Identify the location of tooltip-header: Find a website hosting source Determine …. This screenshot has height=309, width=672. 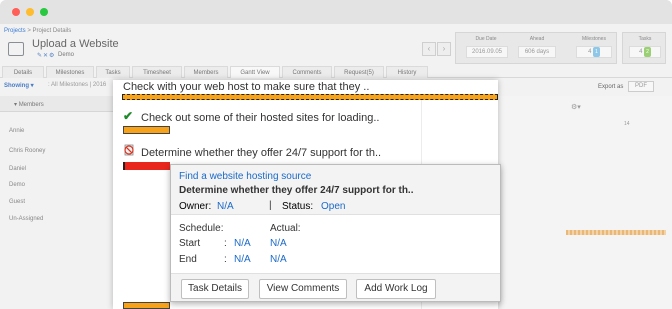
(335, 190).